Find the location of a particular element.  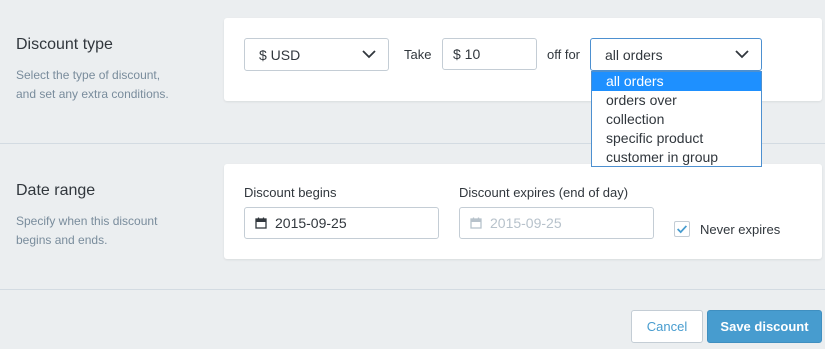

dropdown-option-all-orders: all orders is located at coordinates (676, 81).